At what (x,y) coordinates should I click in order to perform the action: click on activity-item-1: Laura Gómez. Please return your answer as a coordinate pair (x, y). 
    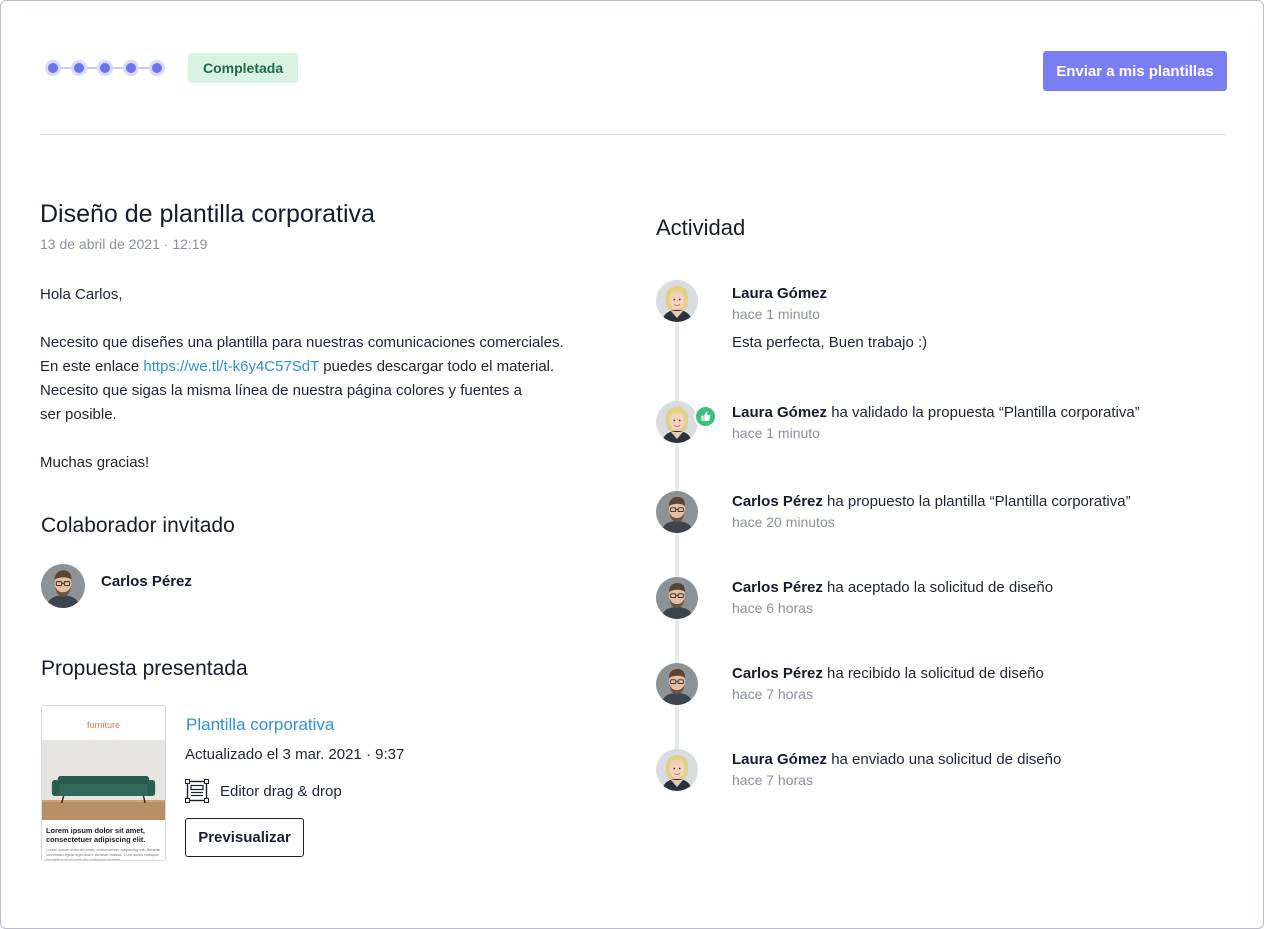
    Looking at the image, I should click on (779, 293).